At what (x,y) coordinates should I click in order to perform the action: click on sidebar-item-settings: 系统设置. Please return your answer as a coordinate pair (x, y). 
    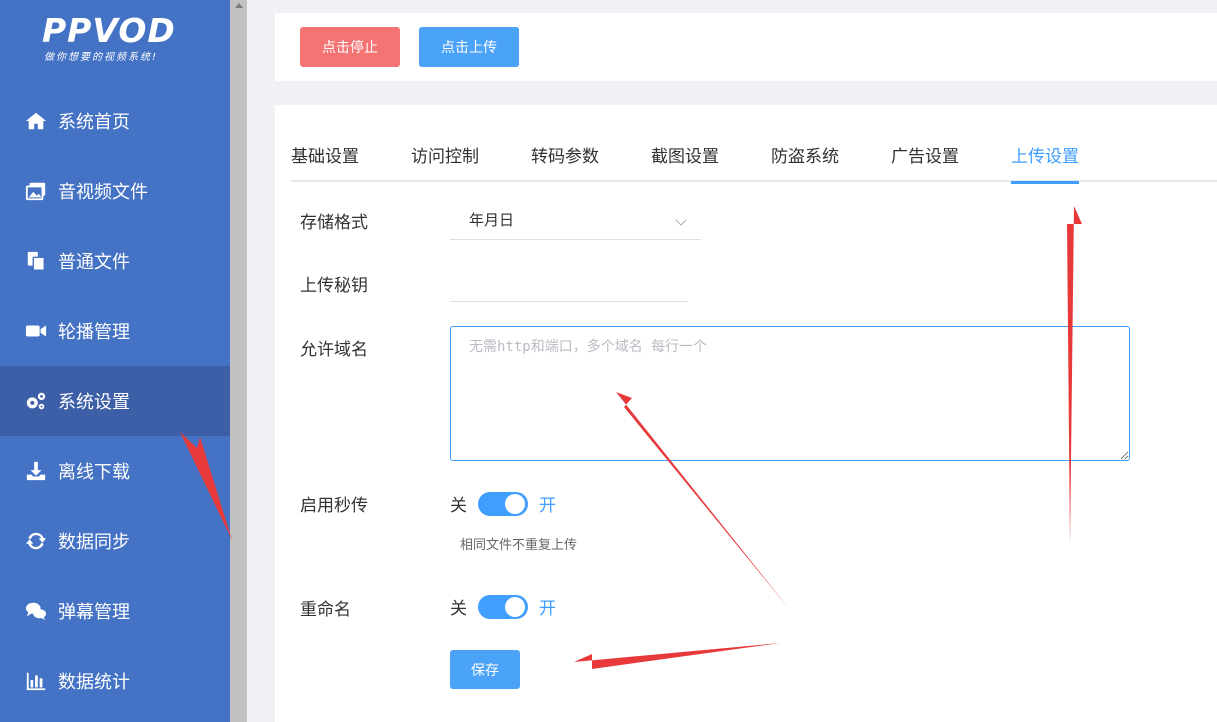
    Looking at the image, I should click on (115, 401).